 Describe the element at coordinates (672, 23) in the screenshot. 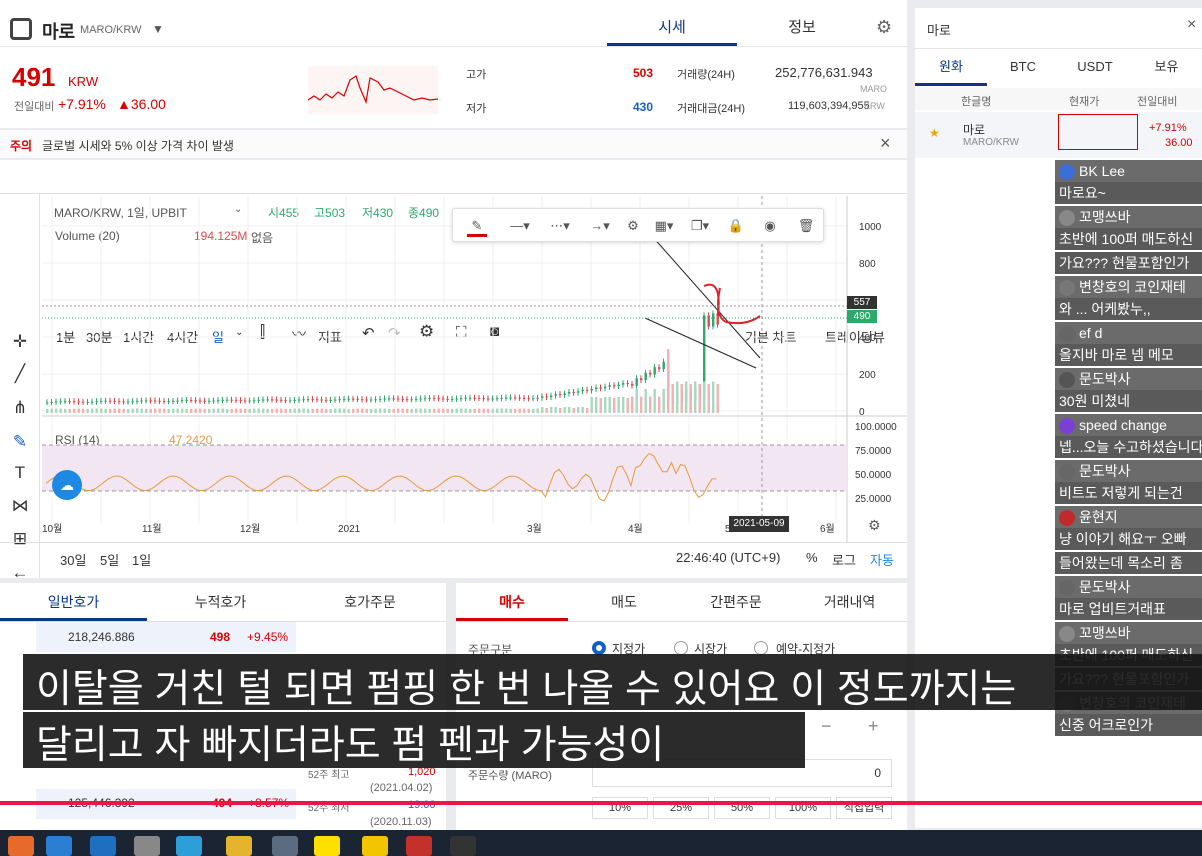

I see `tab-price: 시세` at that location.